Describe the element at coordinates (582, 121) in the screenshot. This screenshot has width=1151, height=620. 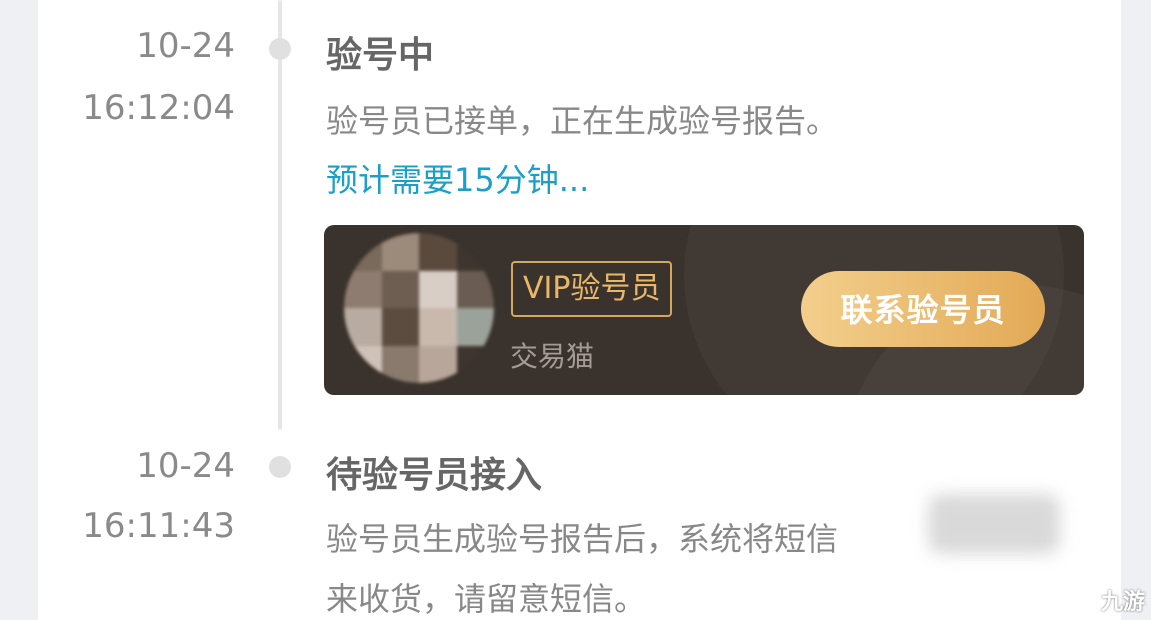
I see `entry-description: 验号员已接单，正在生成验号报告。` at that location.